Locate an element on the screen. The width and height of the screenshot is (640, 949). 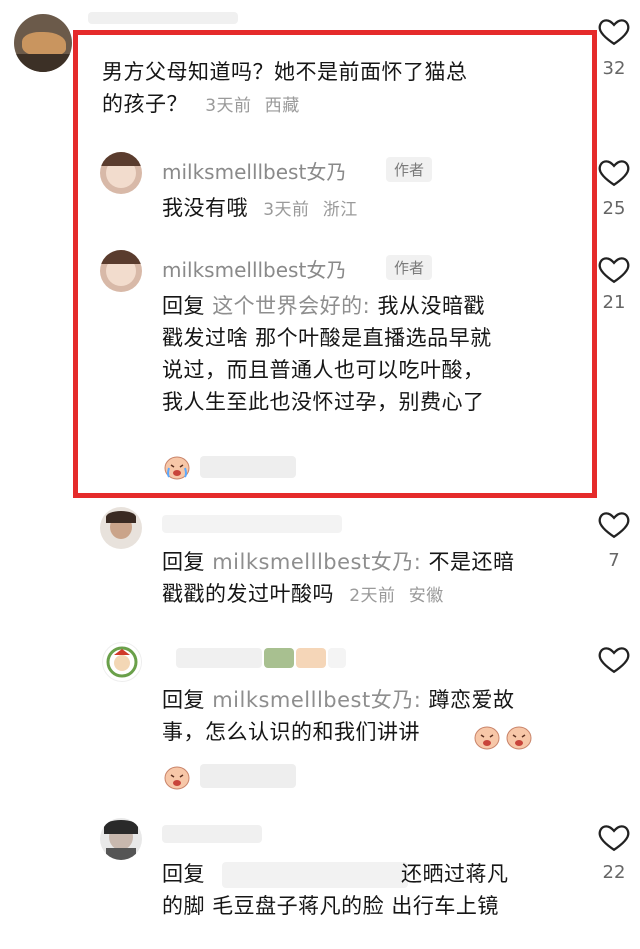
reply-text: 回复 还晒过蒋凡 的脚 毛豆盘子蒋凡的脸 出行车上镜 is located at coordinates (335, 890).